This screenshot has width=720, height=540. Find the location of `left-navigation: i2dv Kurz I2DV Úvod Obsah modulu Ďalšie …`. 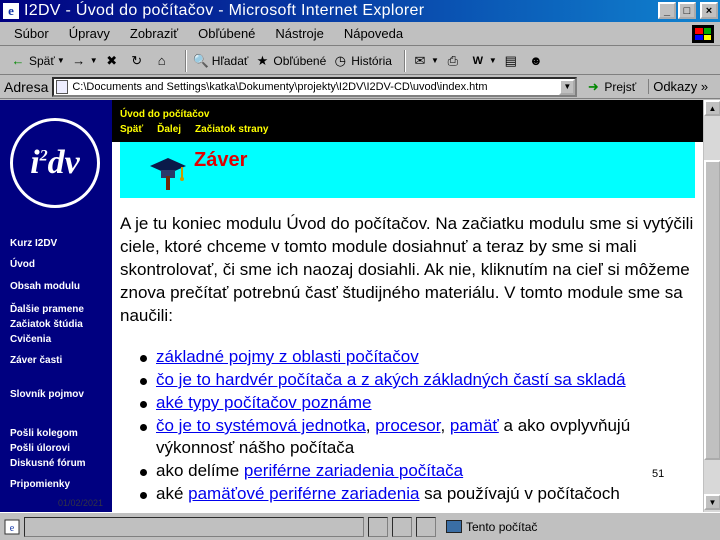

left-navigation: i2dv Kurz I2DV Úvod Obsah modulu Ďalšie … is located at coordinates (56, 306).